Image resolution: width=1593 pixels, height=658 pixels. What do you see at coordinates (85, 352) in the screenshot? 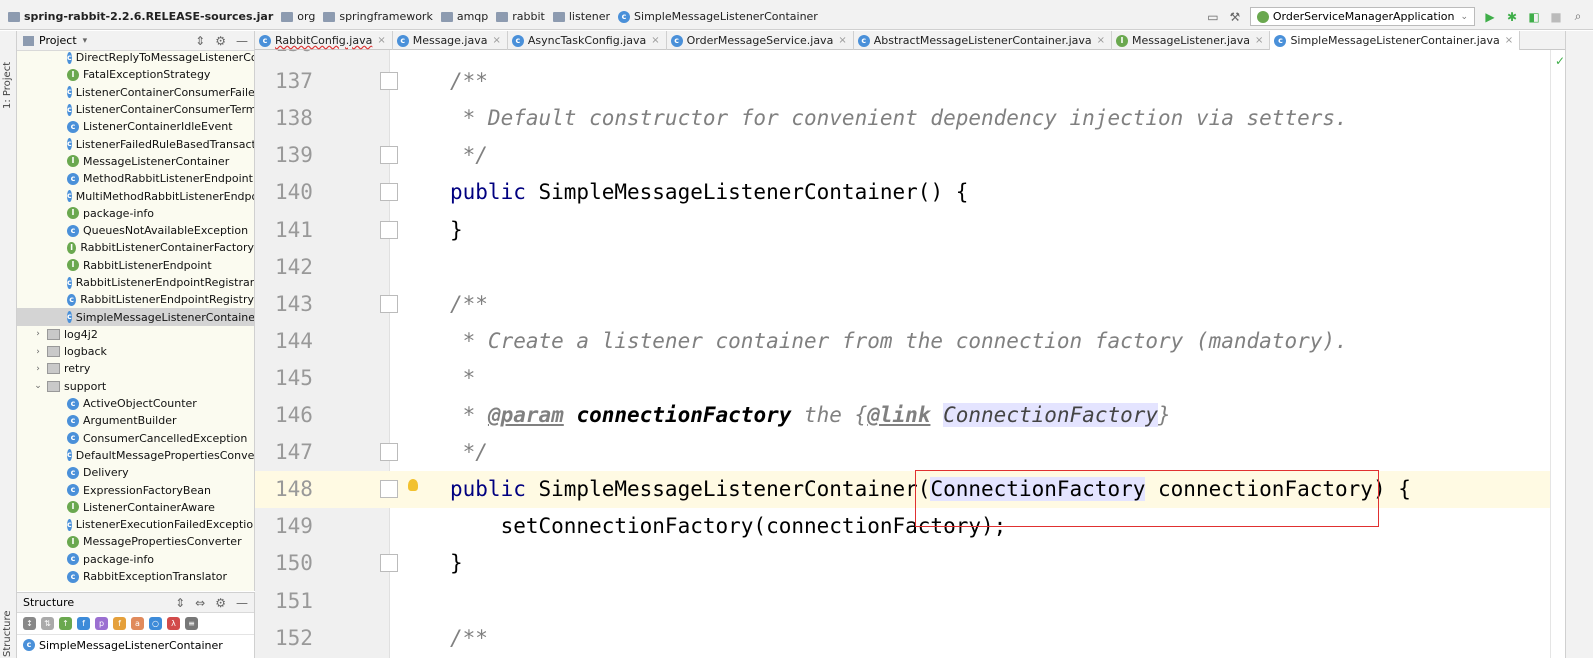
I see `tree-item-label: logback` at bounding box center [85, 352].